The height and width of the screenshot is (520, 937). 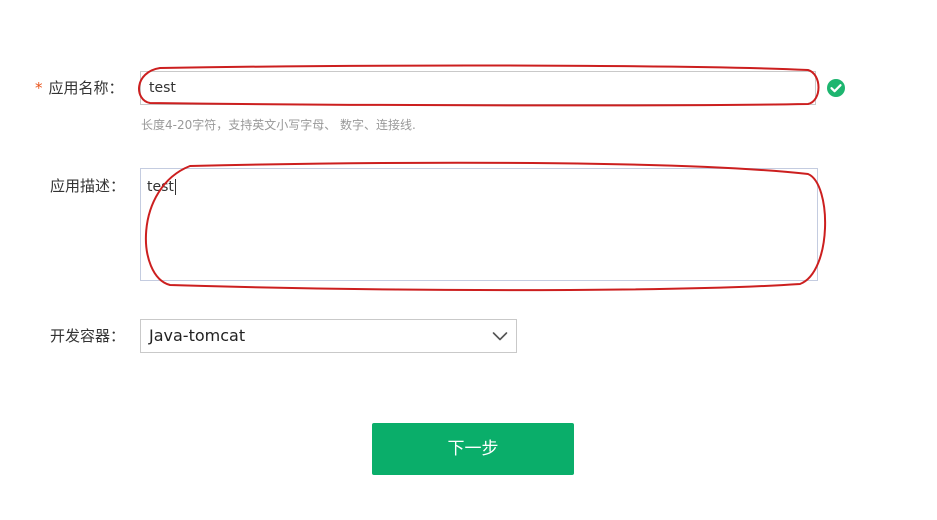 I want to click on app-name-hint: 长度4-20字符，支持英文小写字母、 数字、连接线., so click(x=278, y=125).